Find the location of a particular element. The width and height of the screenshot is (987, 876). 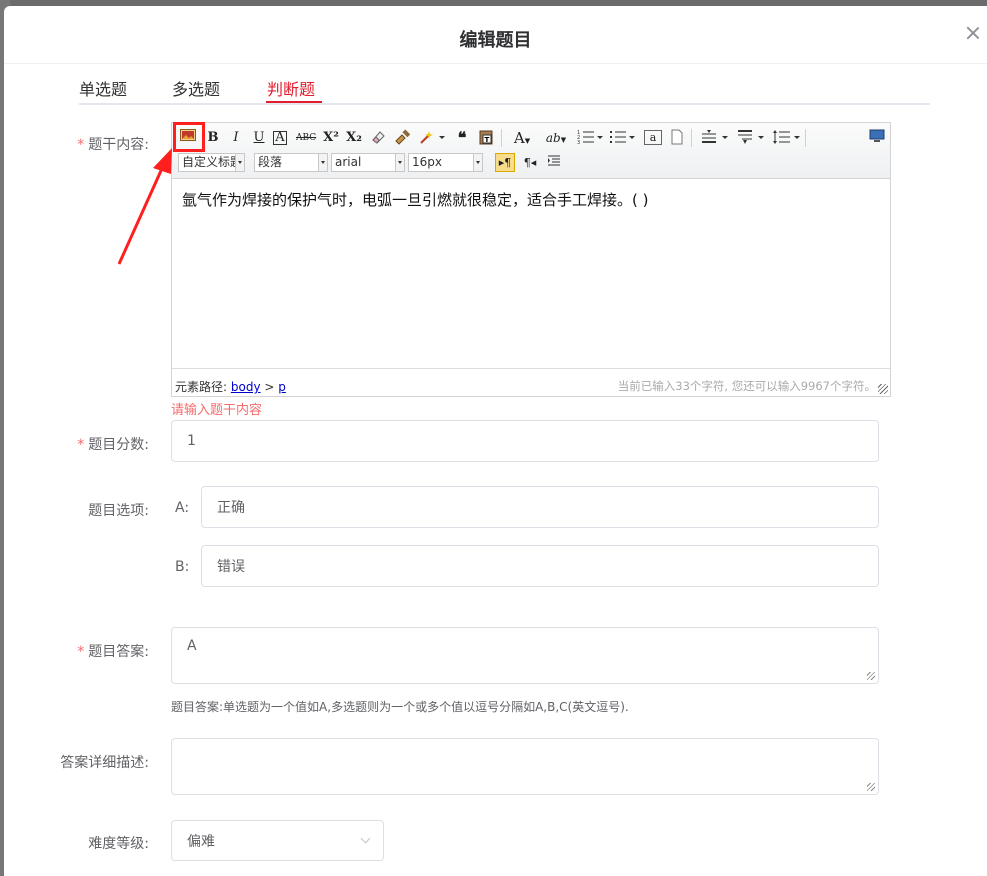

font-border-icon: A is located at coordinates (280, 138).